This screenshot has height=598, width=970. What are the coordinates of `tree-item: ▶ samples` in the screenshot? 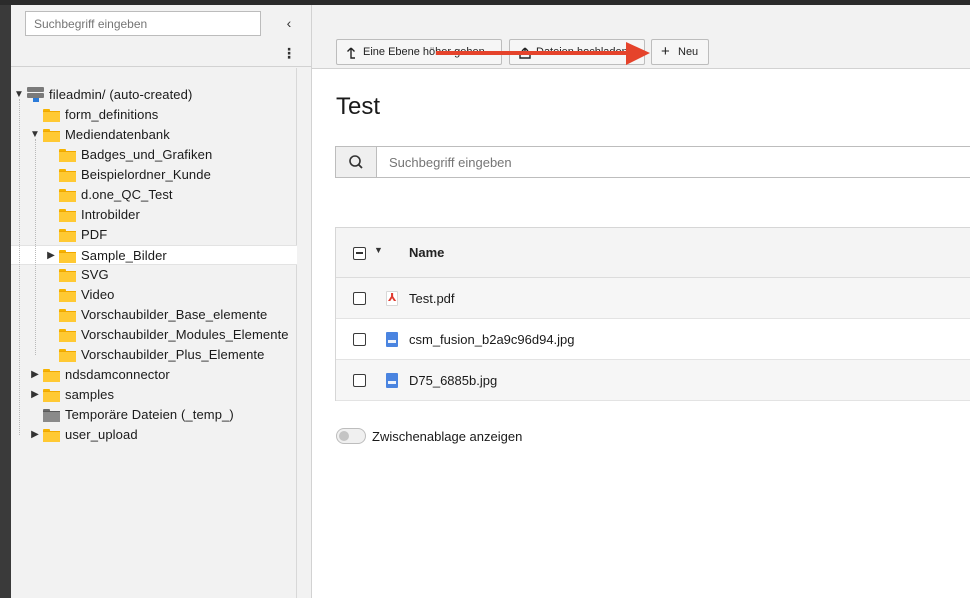 It's located at (154, 395).